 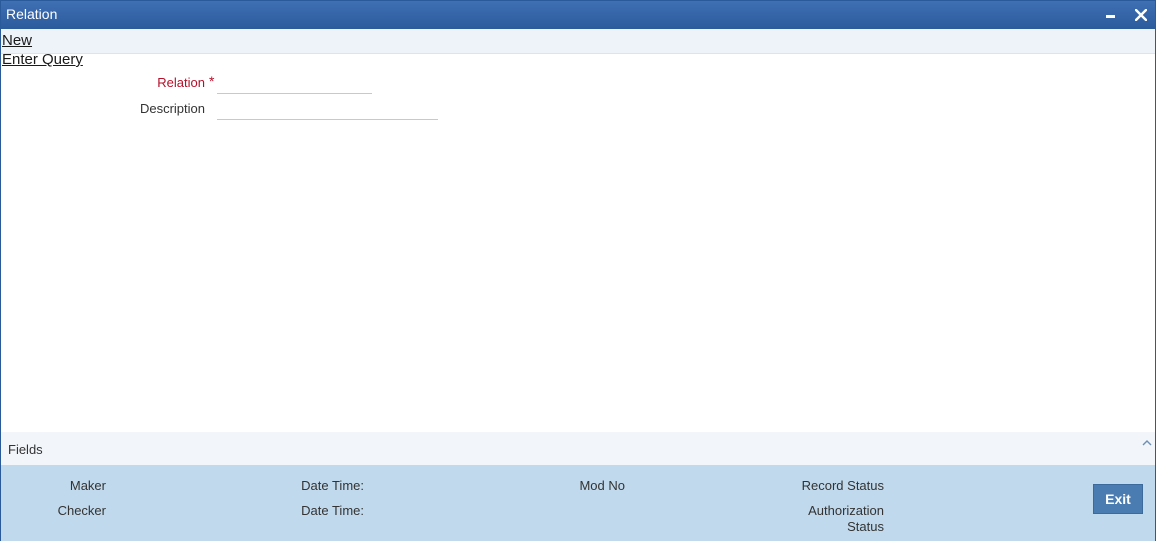 What do you see at coordinates (327, 110) in the screenshot?
I see `description-input` at bounding box center [327, 110].